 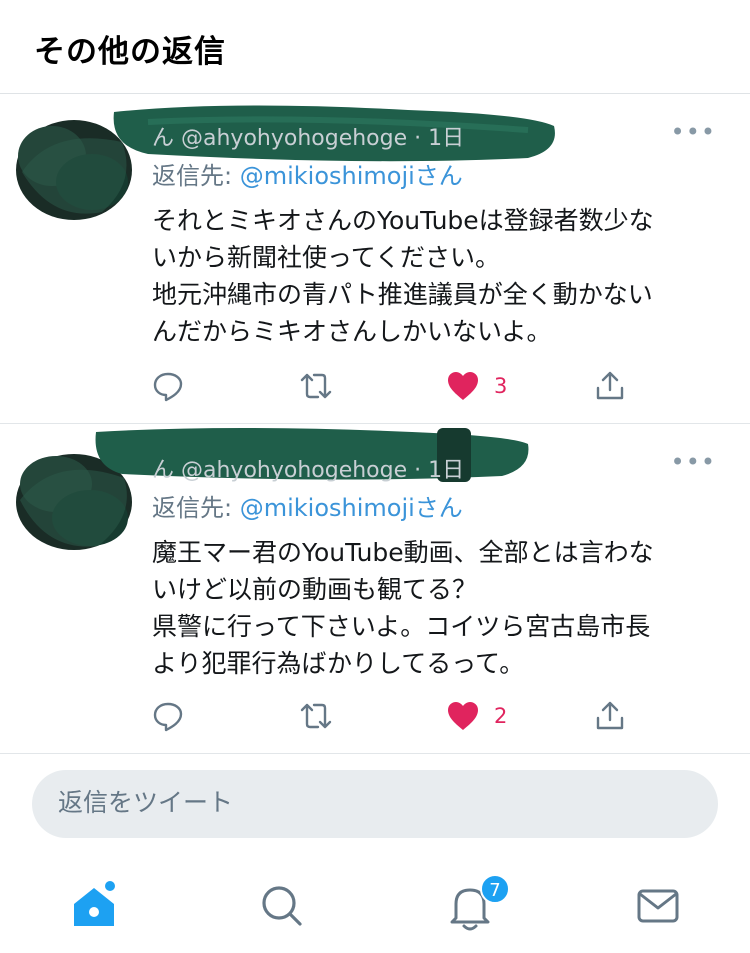 What do you see at coordinates (375, 47) in the screenshot?
I see `page-header: その他の返信` at bounding box center [375, 47].